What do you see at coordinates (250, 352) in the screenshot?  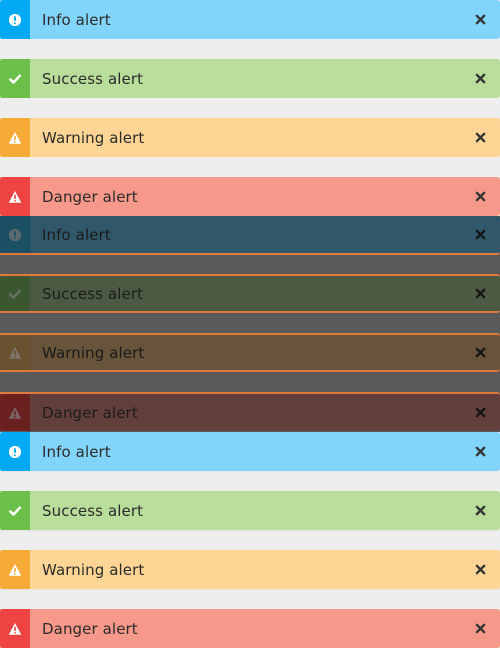 I see `alert-warning-dimmed: Warning alert` at bounding box center [250, 352].